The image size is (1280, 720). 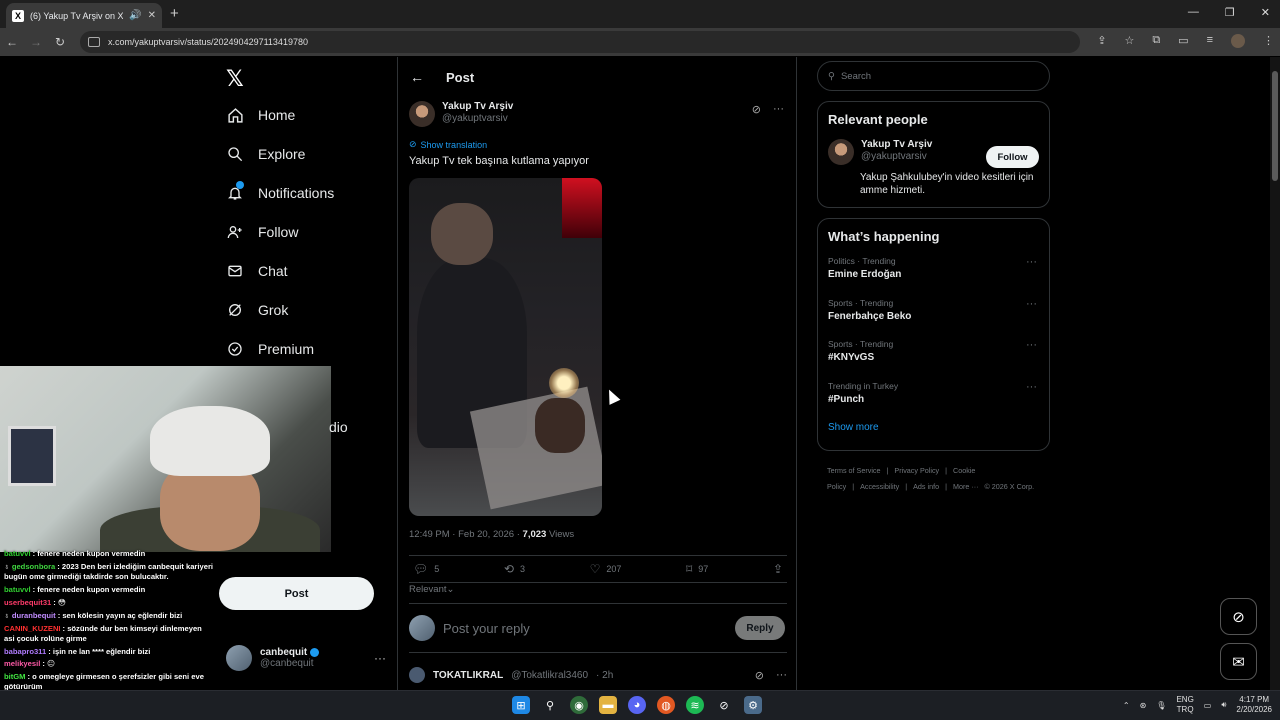 What do you see at coordinates (933, 315) in the screenshot?
I see `trend-item: Sports · Trending Fenerbahçe Beko ···` at bounding box center [933, 315].